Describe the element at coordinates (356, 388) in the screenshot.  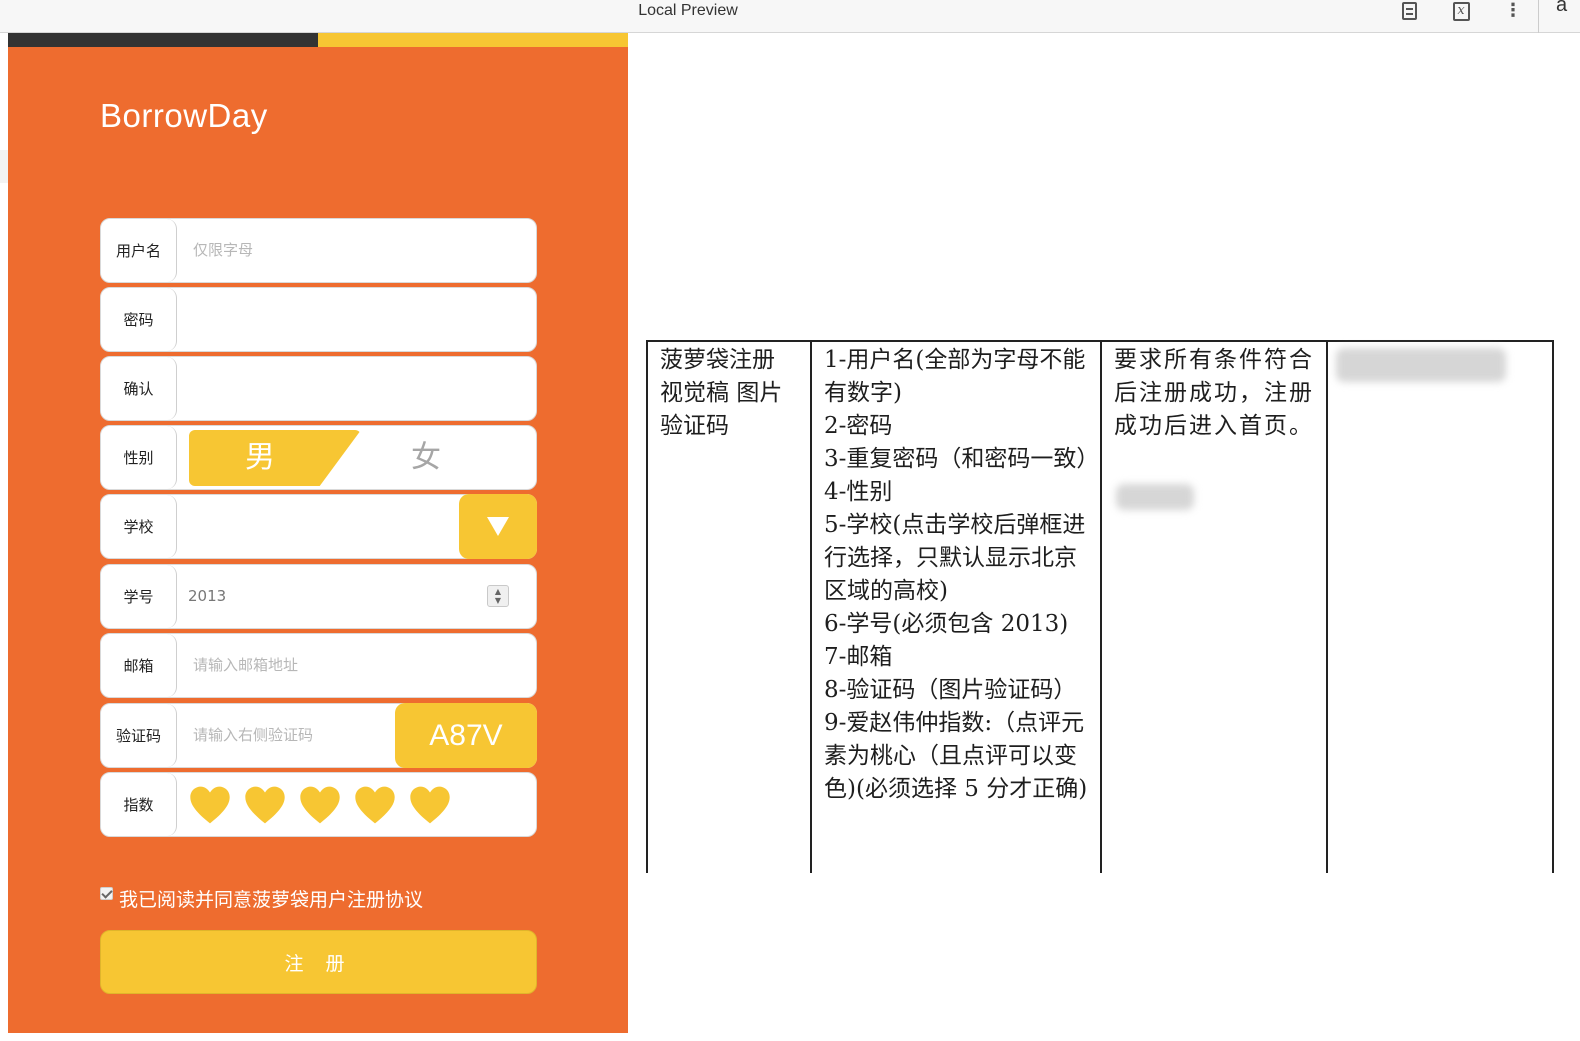
I see `confirm-password-input` at that location.